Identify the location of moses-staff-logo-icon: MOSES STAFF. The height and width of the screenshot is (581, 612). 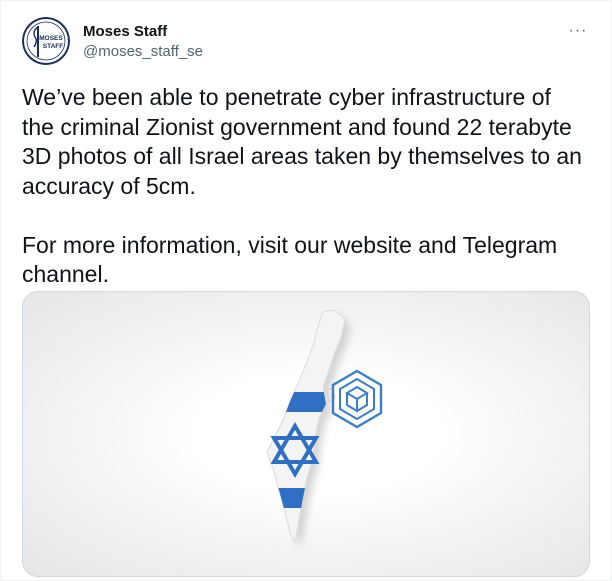
(46, 41).